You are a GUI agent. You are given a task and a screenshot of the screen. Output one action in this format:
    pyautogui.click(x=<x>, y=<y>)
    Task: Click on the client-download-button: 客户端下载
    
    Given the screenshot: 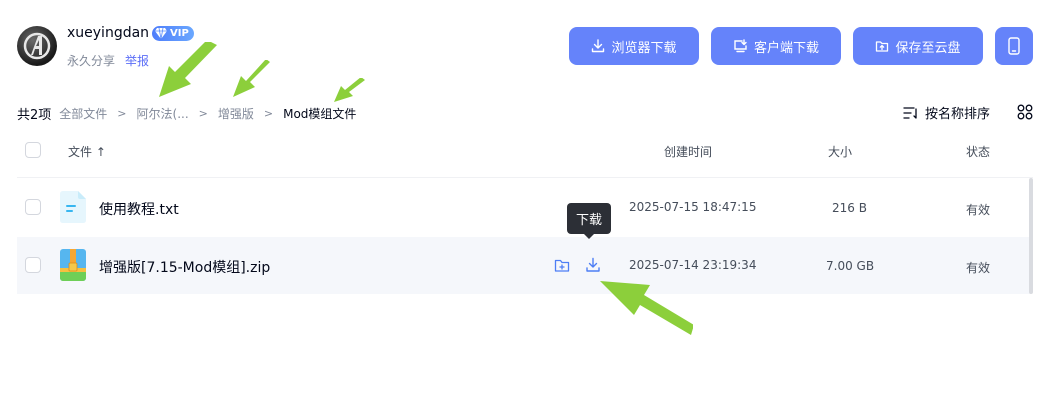 What is the action you would take?
    pyautogui.click(x=776, y=46)
    